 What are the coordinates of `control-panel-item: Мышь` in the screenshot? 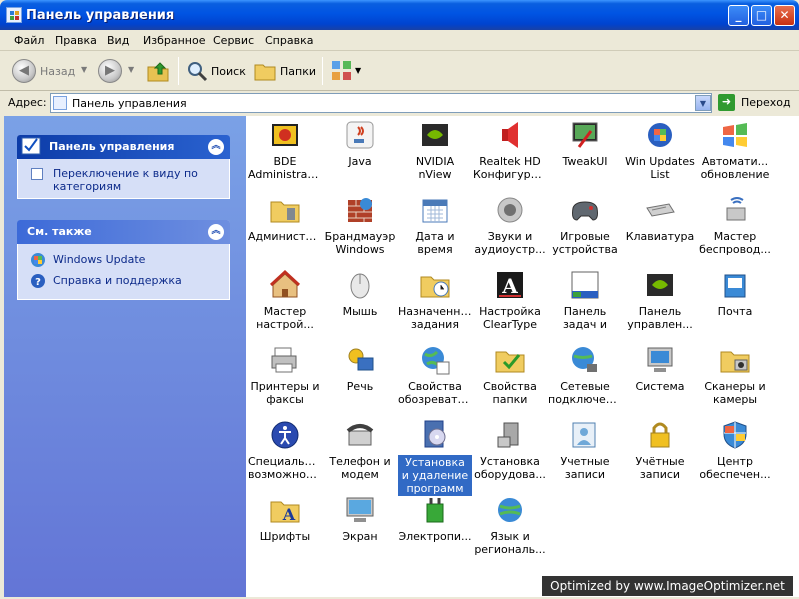 It's located at (360, 293).